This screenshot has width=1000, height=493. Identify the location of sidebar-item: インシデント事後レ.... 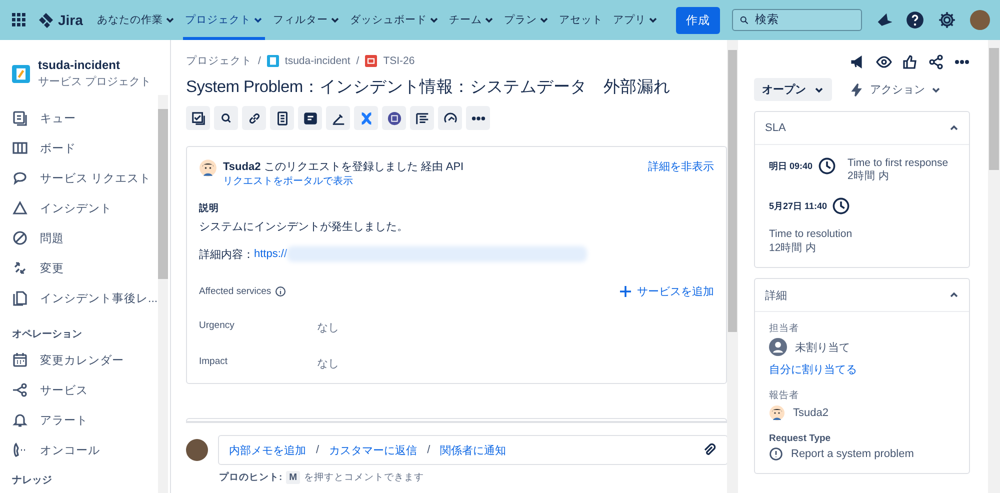
(79, 298).